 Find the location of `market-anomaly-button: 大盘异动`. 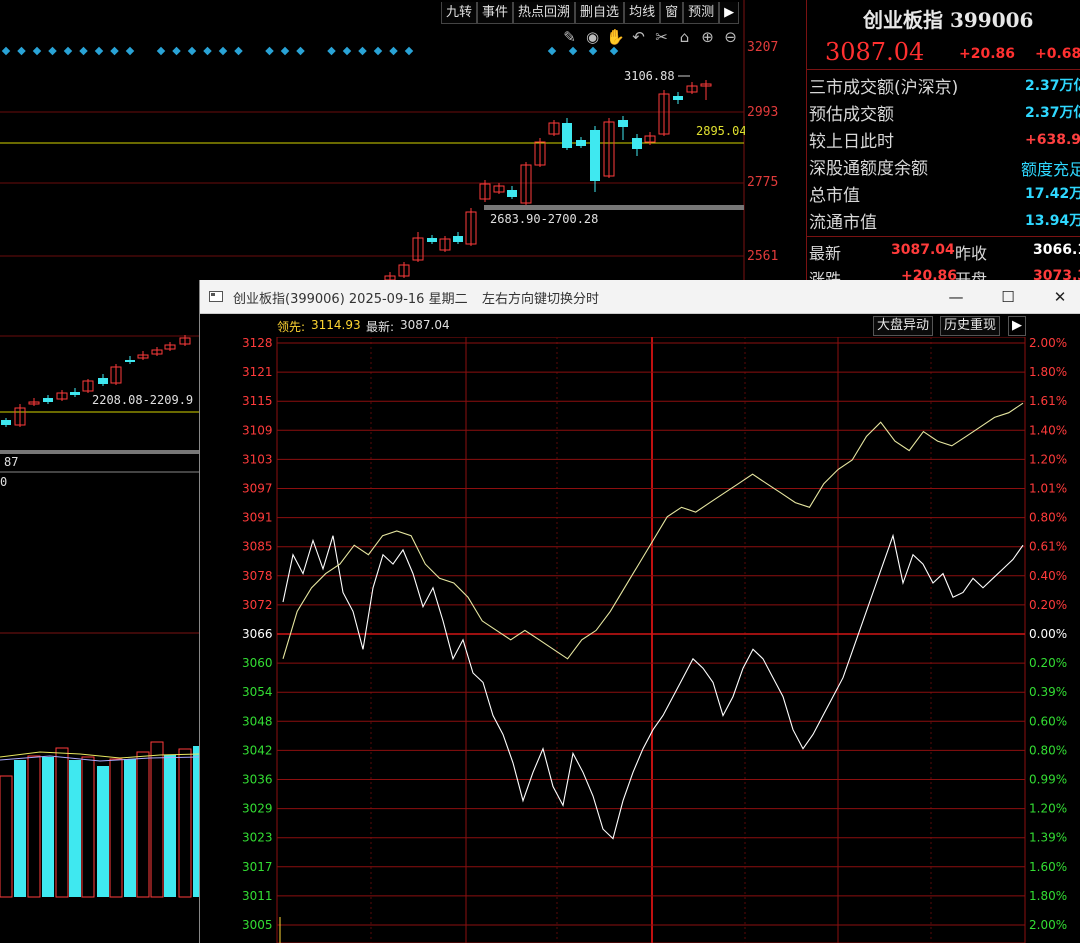

market-anomaly-button: 大盘异动 is located at coordinates (903, 326).